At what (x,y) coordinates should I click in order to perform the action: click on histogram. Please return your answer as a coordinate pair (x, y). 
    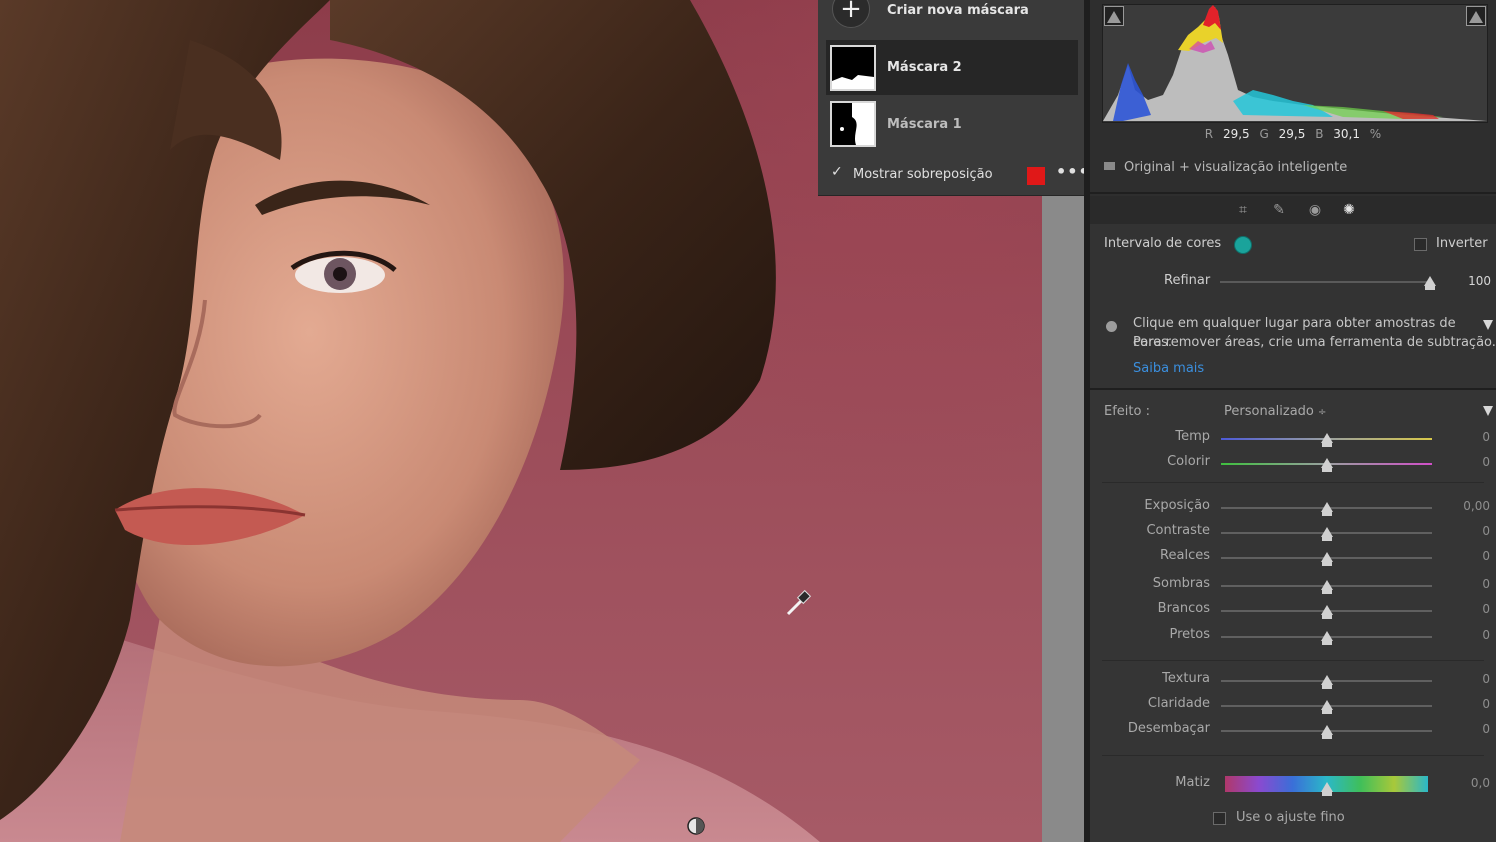
    Looking at the image, I should click on (1295, 63).